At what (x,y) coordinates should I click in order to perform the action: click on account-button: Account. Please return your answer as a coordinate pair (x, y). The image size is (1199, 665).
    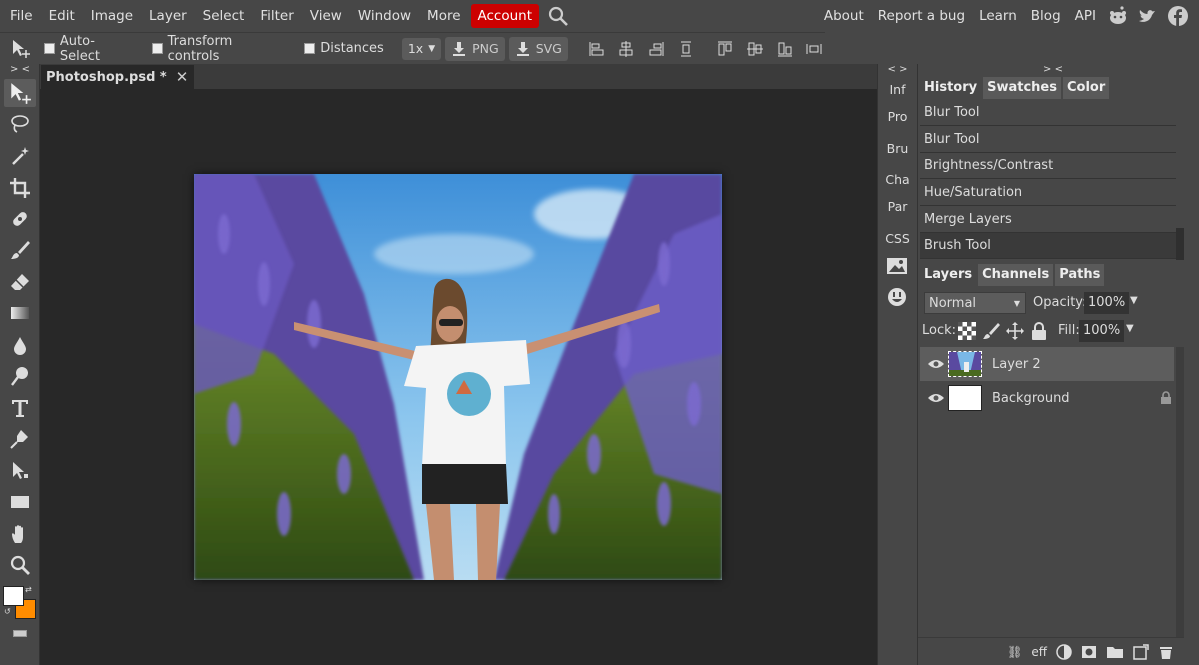
    Looking at the image, I should click on (505, 16).